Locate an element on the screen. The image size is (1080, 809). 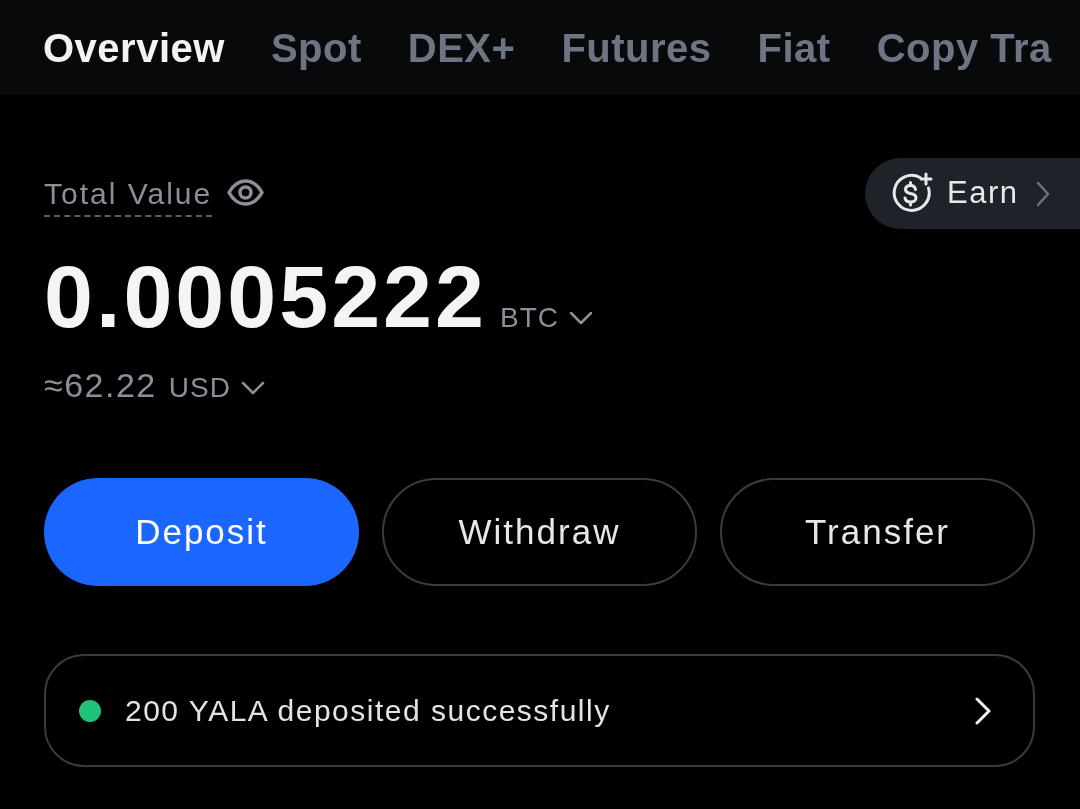
tab: Overview is located at coordinates (134, 47).